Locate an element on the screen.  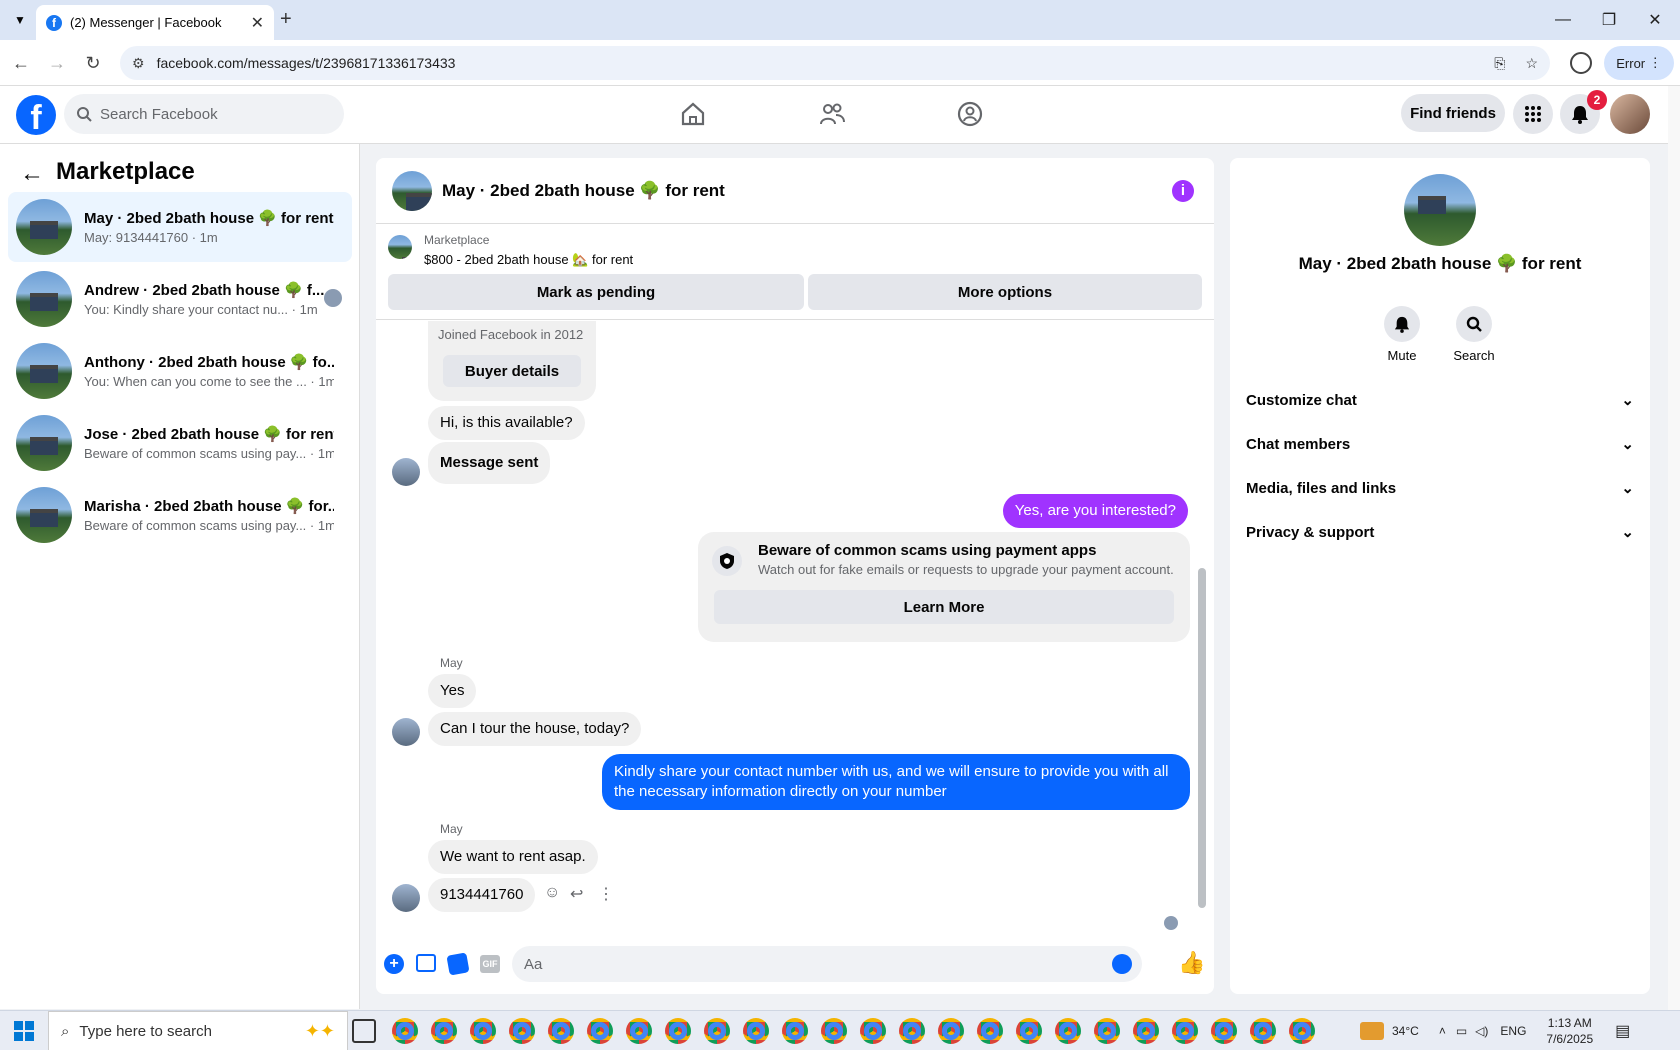
message-input: Aa is located at coordinates (827, 964).